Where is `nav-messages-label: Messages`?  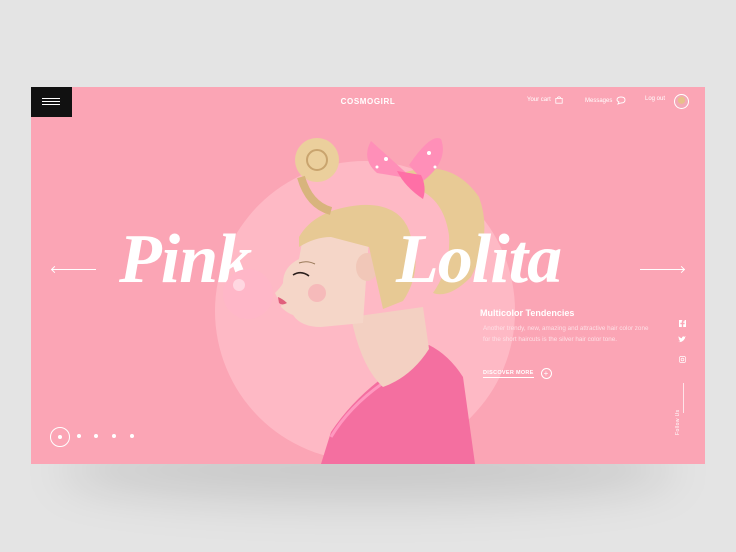 nav-messages-label: Messages is located at coordinates (599, 100).